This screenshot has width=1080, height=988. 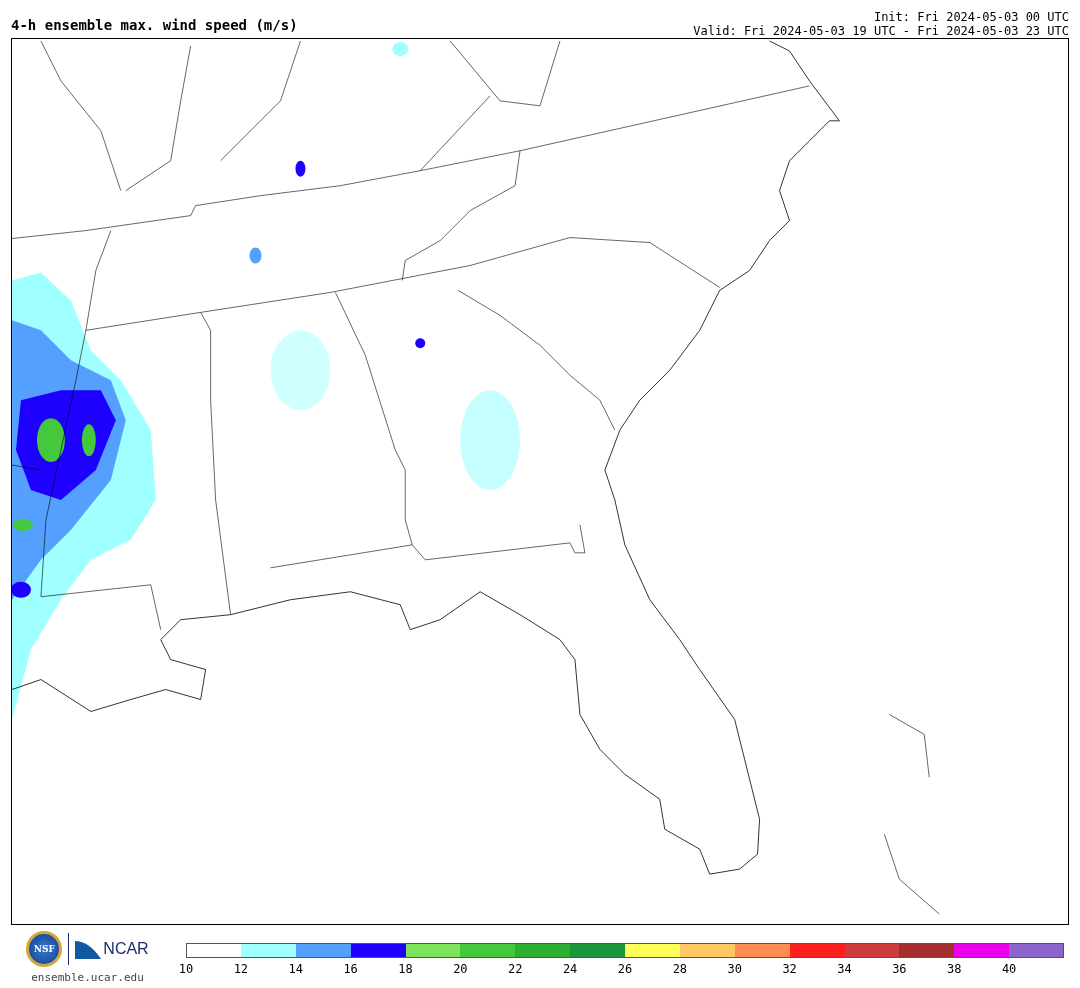 I want to click on tick-label: 26, so click(x=625, y=969).